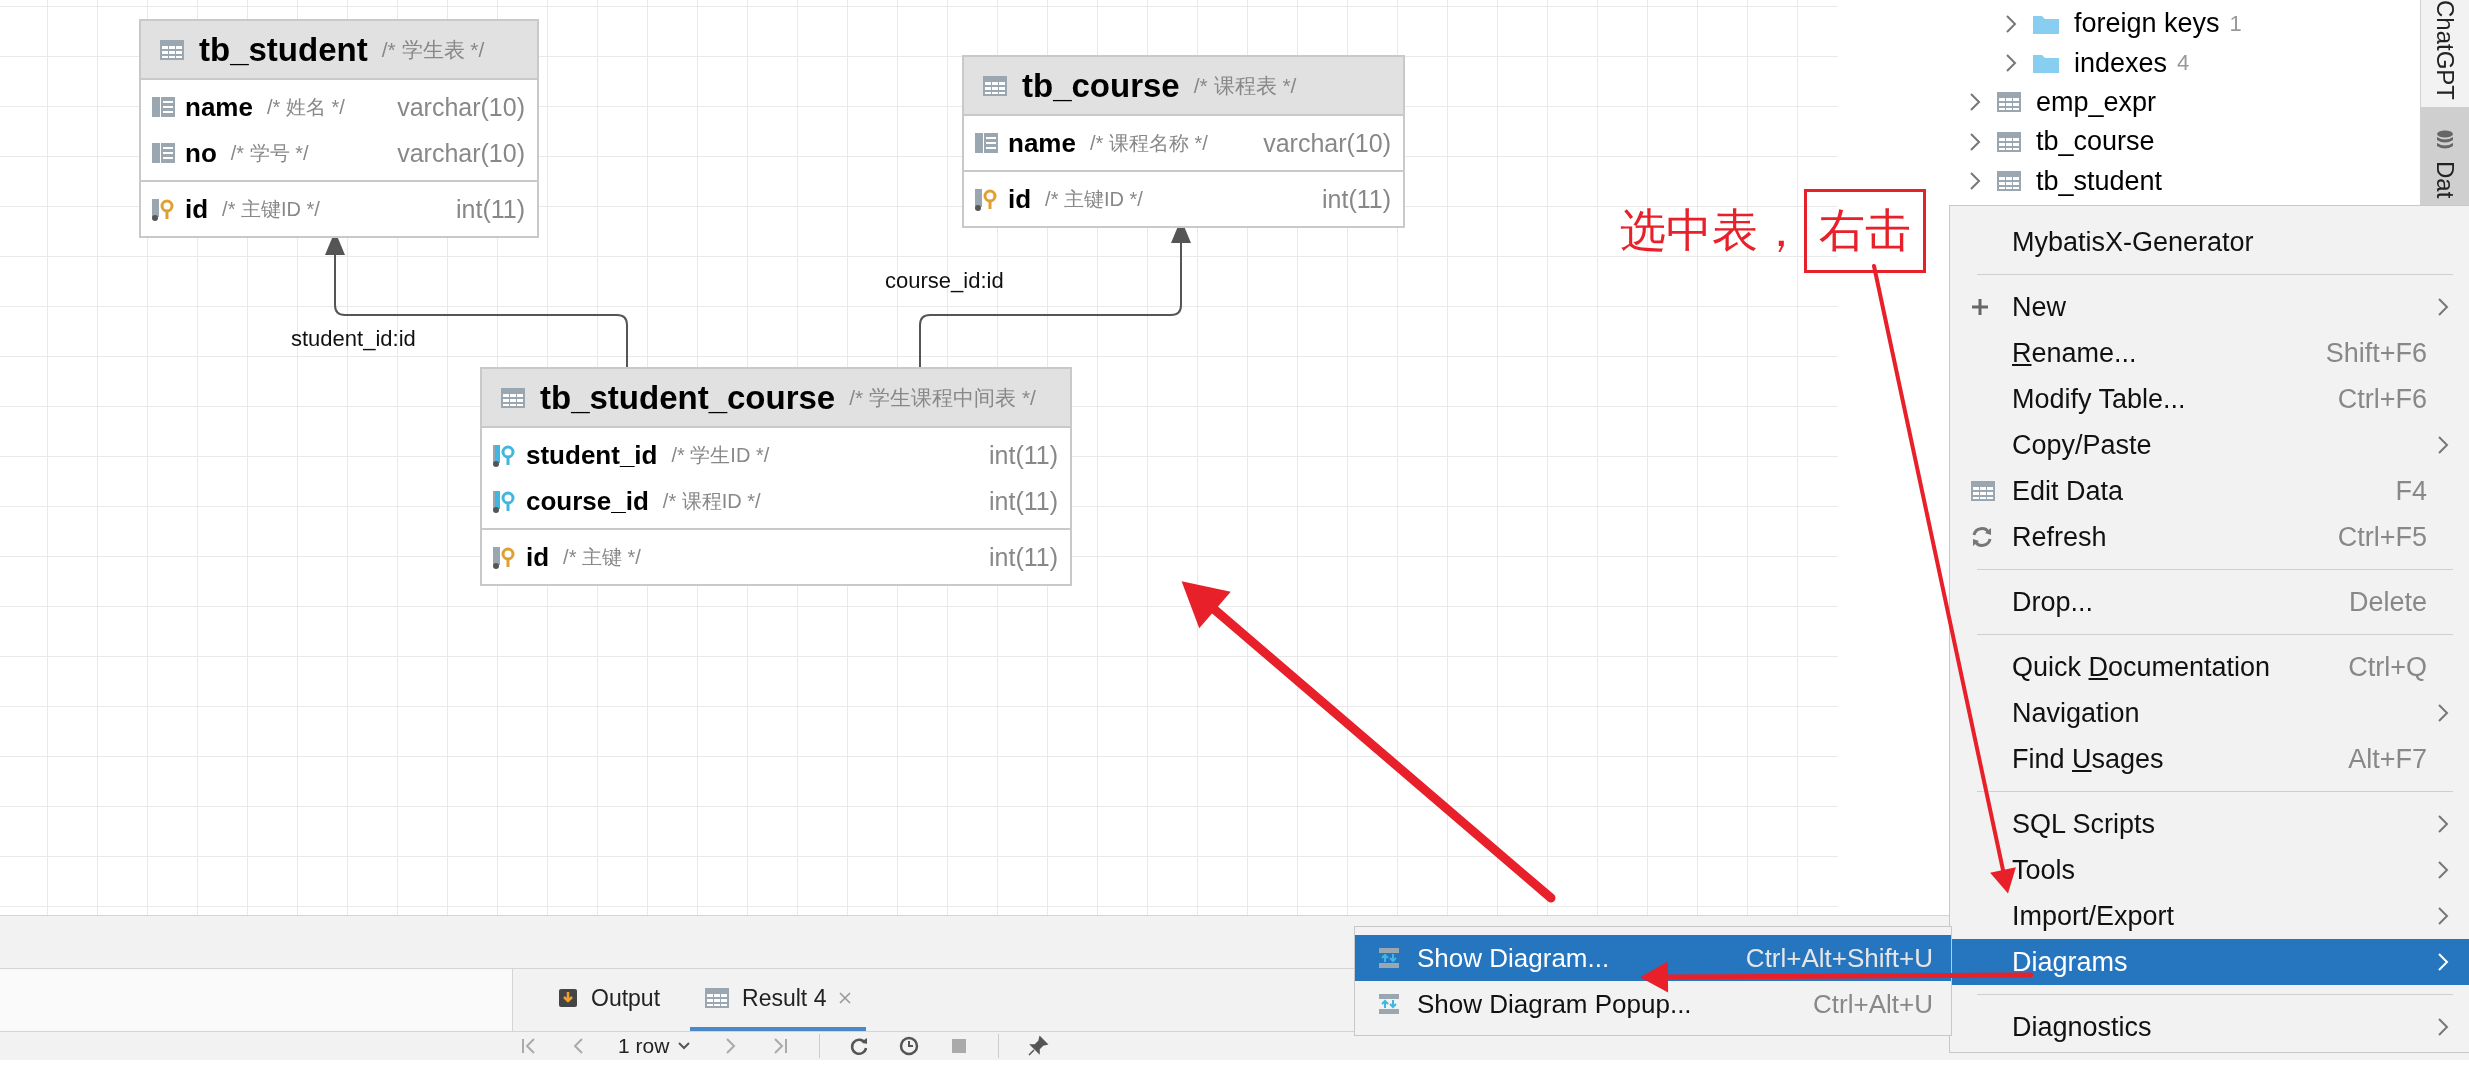 This screenshot has height=1068, width=2469. I want to click on table-comment: /* 学生课程中间表 */, so click(942, 397).